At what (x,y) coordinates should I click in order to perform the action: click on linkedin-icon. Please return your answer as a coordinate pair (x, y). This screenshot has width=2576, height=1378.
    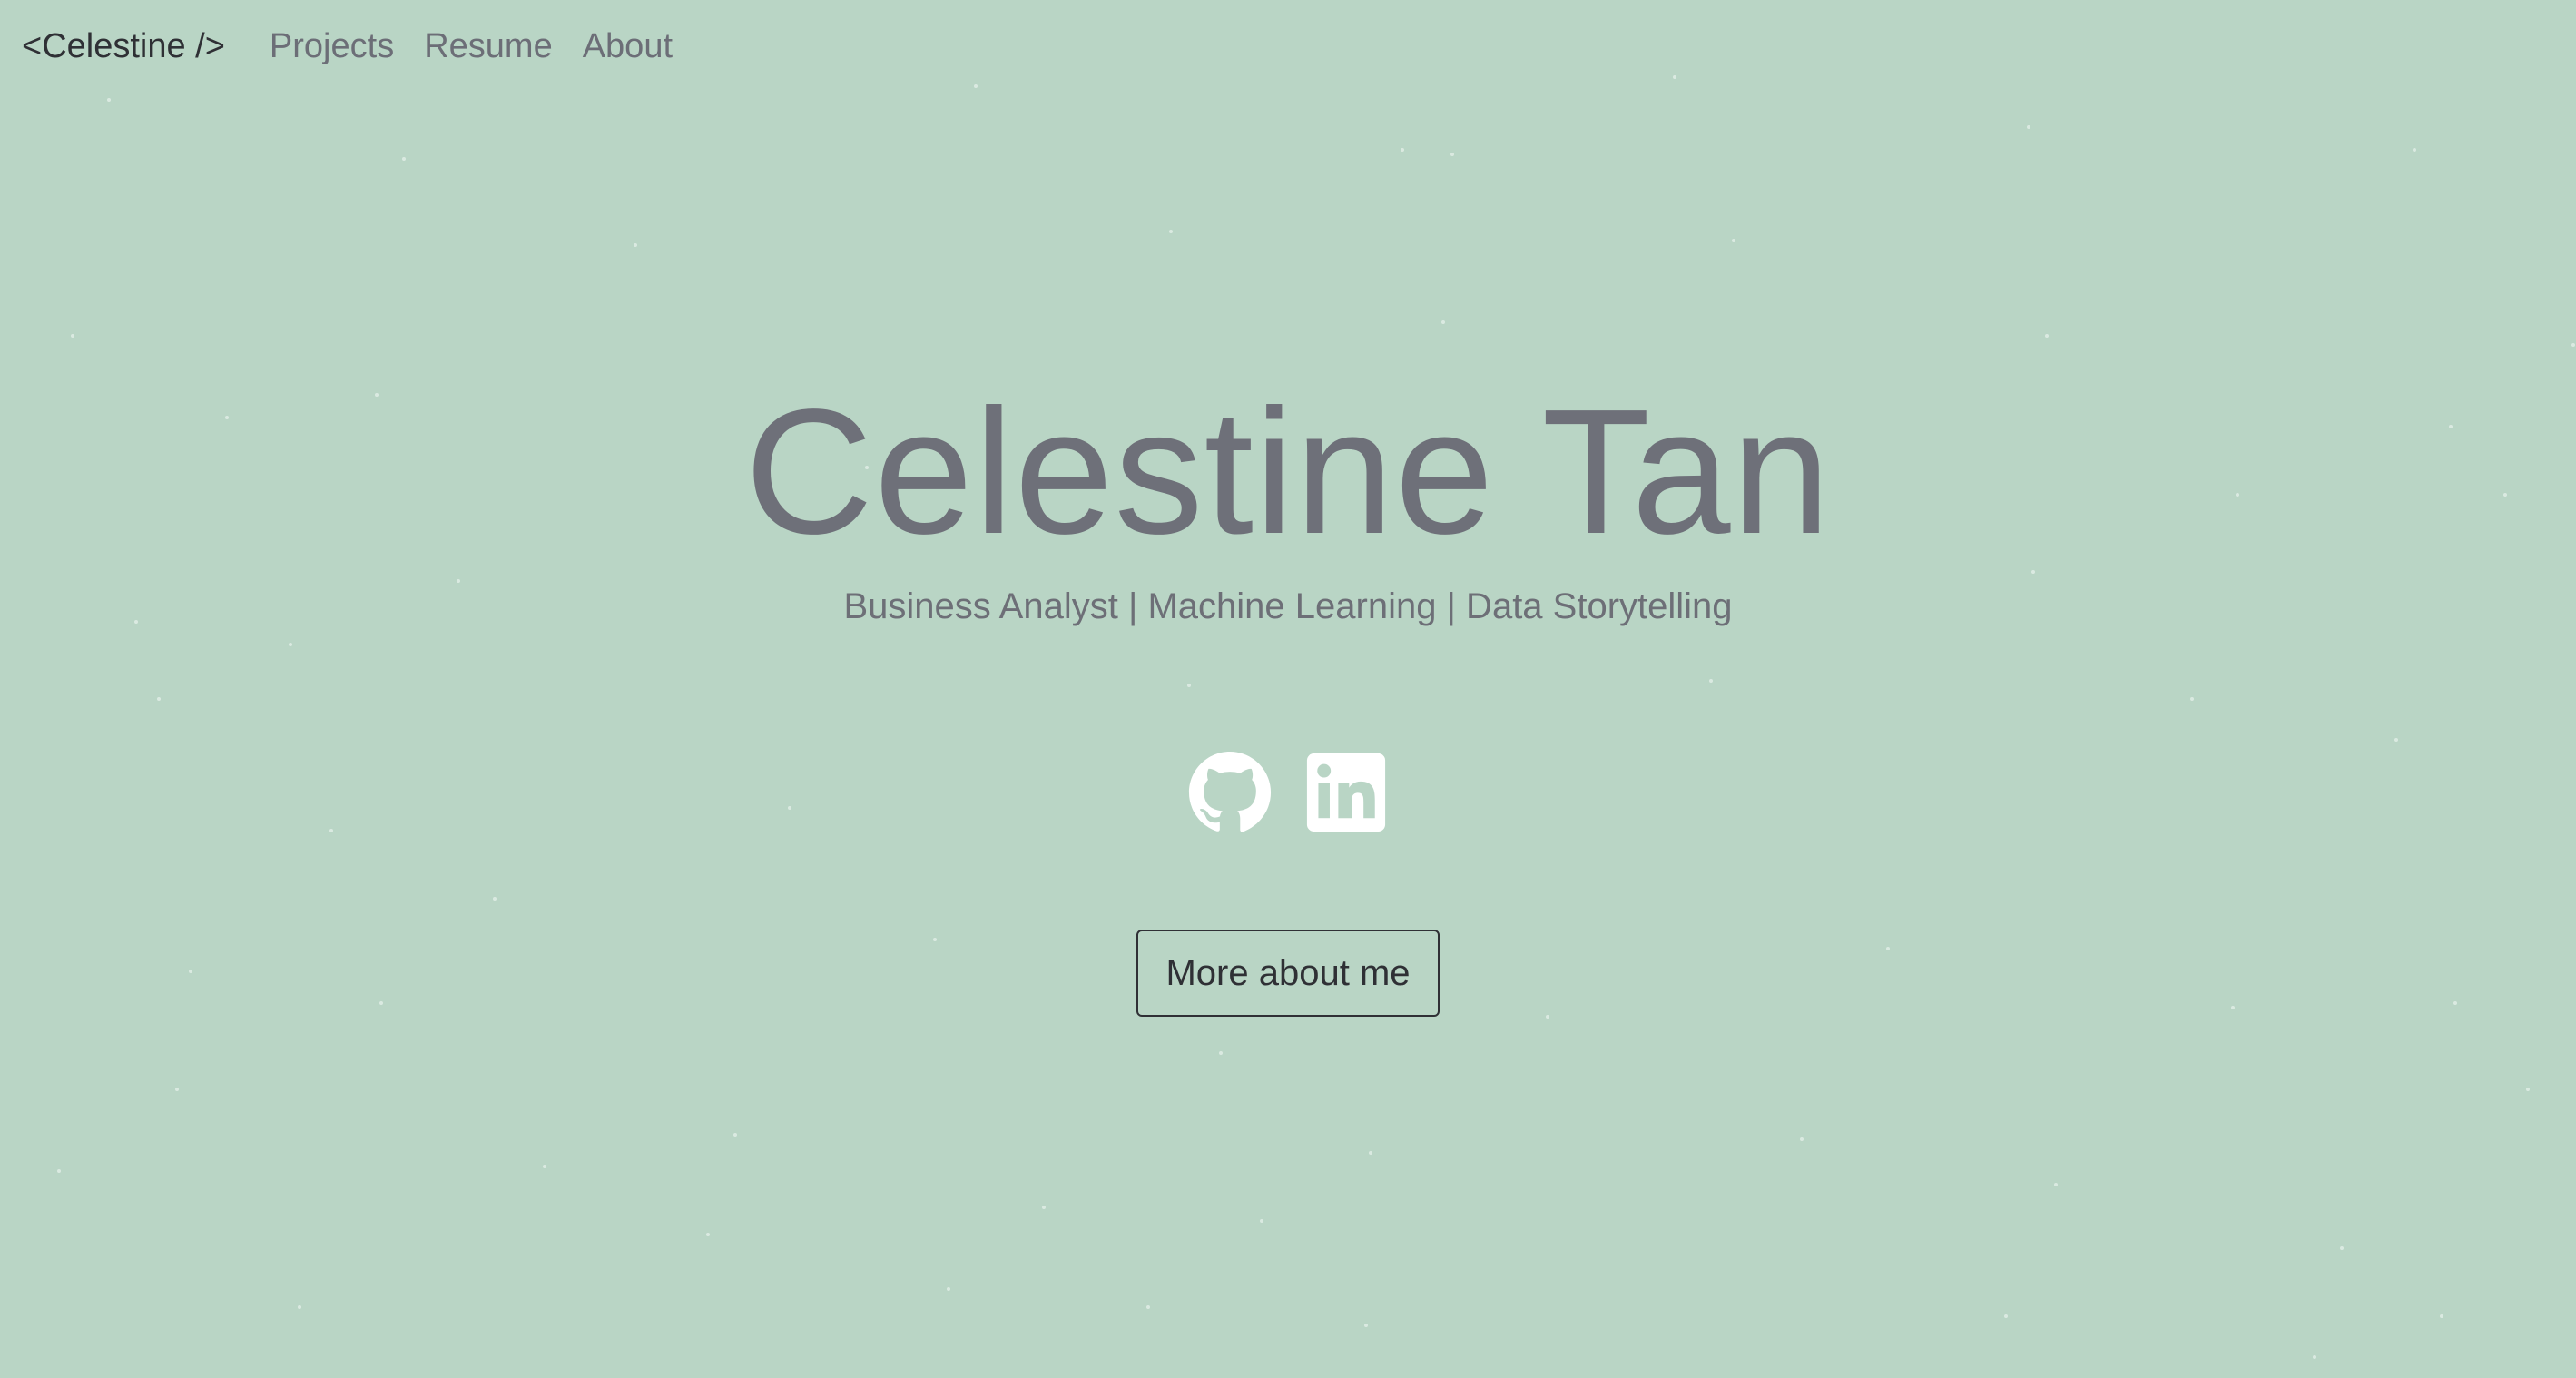
    Looking at the image, I should click on (1346, 792).